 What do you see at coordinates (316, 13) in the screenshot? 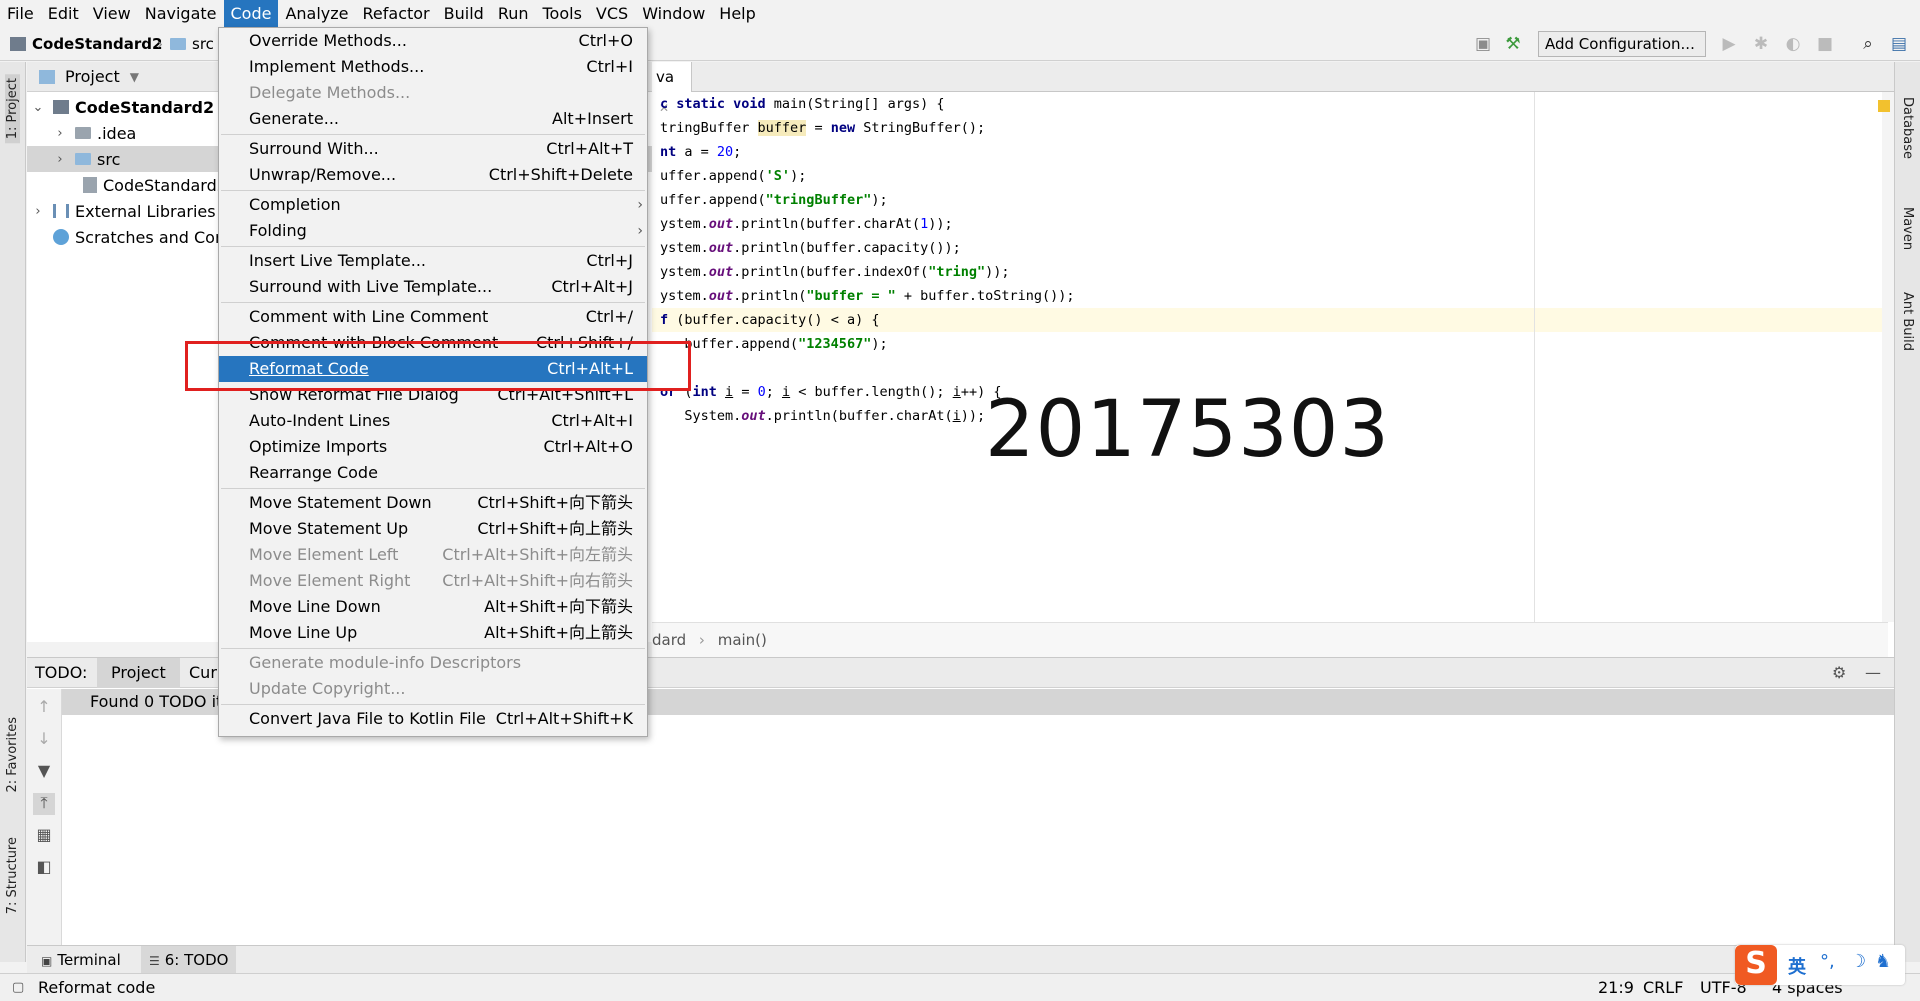
I see `menu-analyze: Analyze` at bounding box center [316, 13].